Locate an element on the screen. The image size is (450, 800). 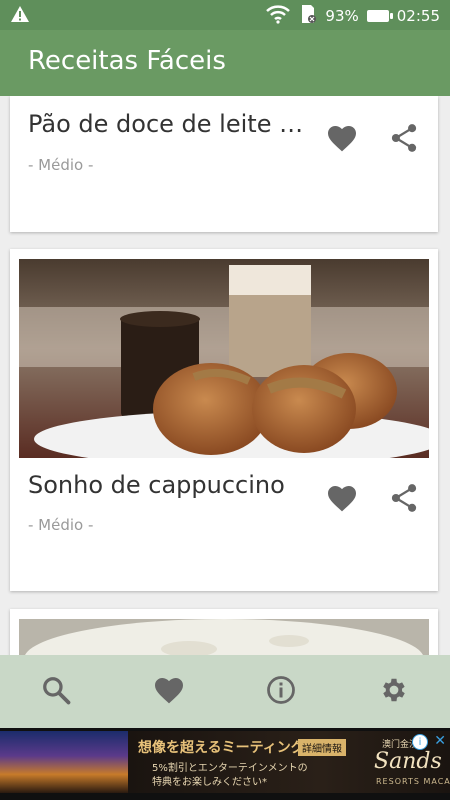
ad-photo is located at coordinates (64, 762).